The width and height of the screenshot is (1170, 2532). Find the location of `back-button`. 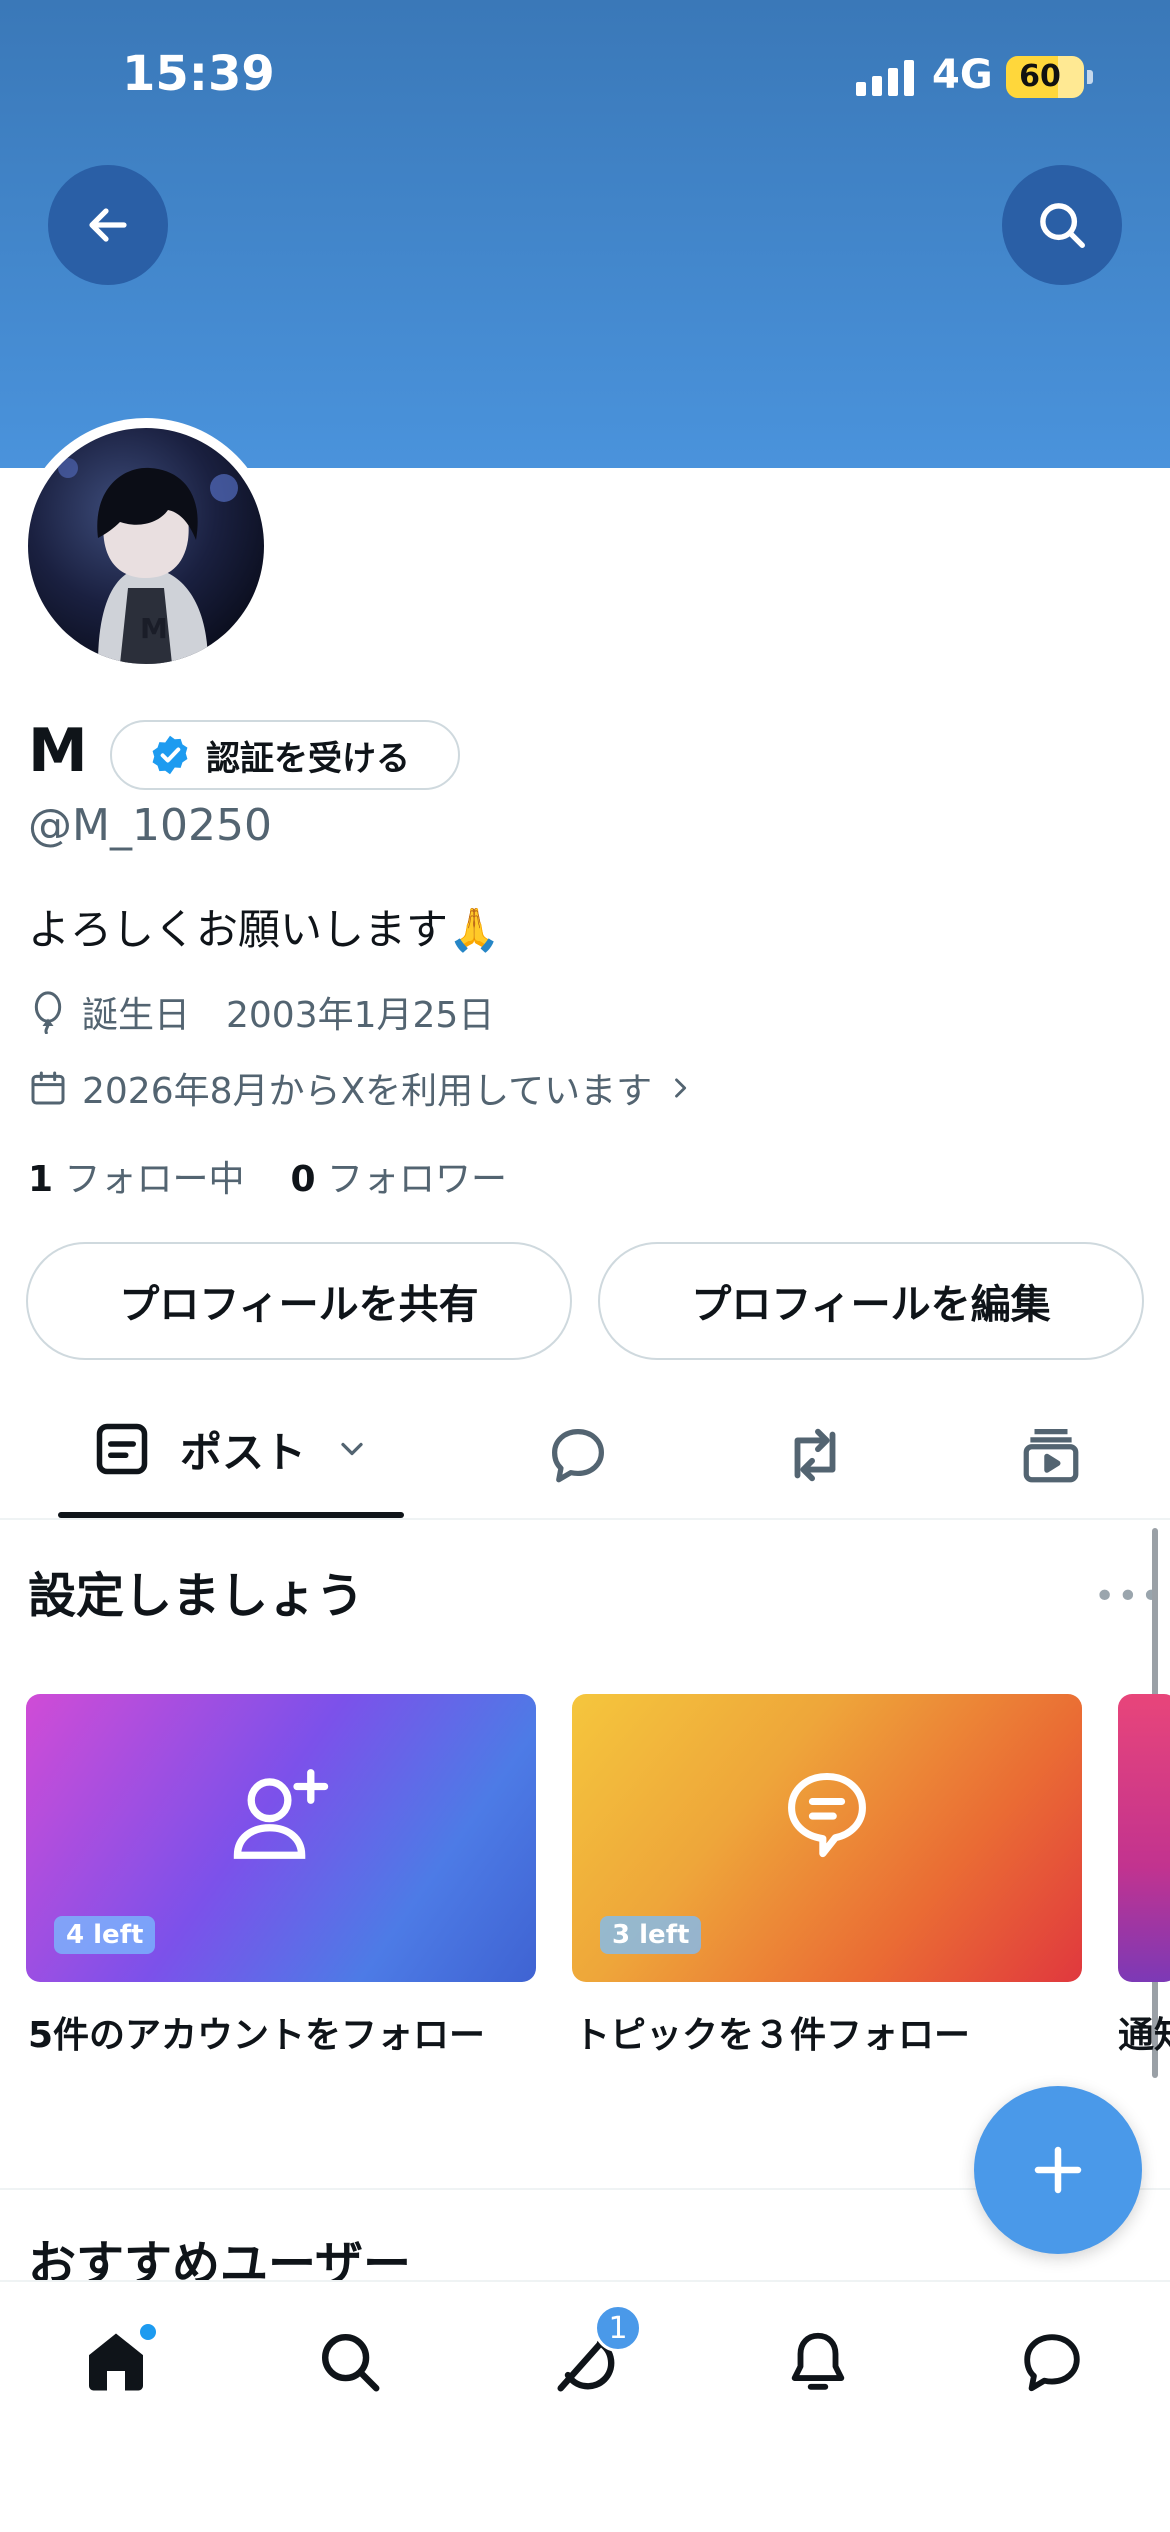

back-button is located at coordinates (108, 225).